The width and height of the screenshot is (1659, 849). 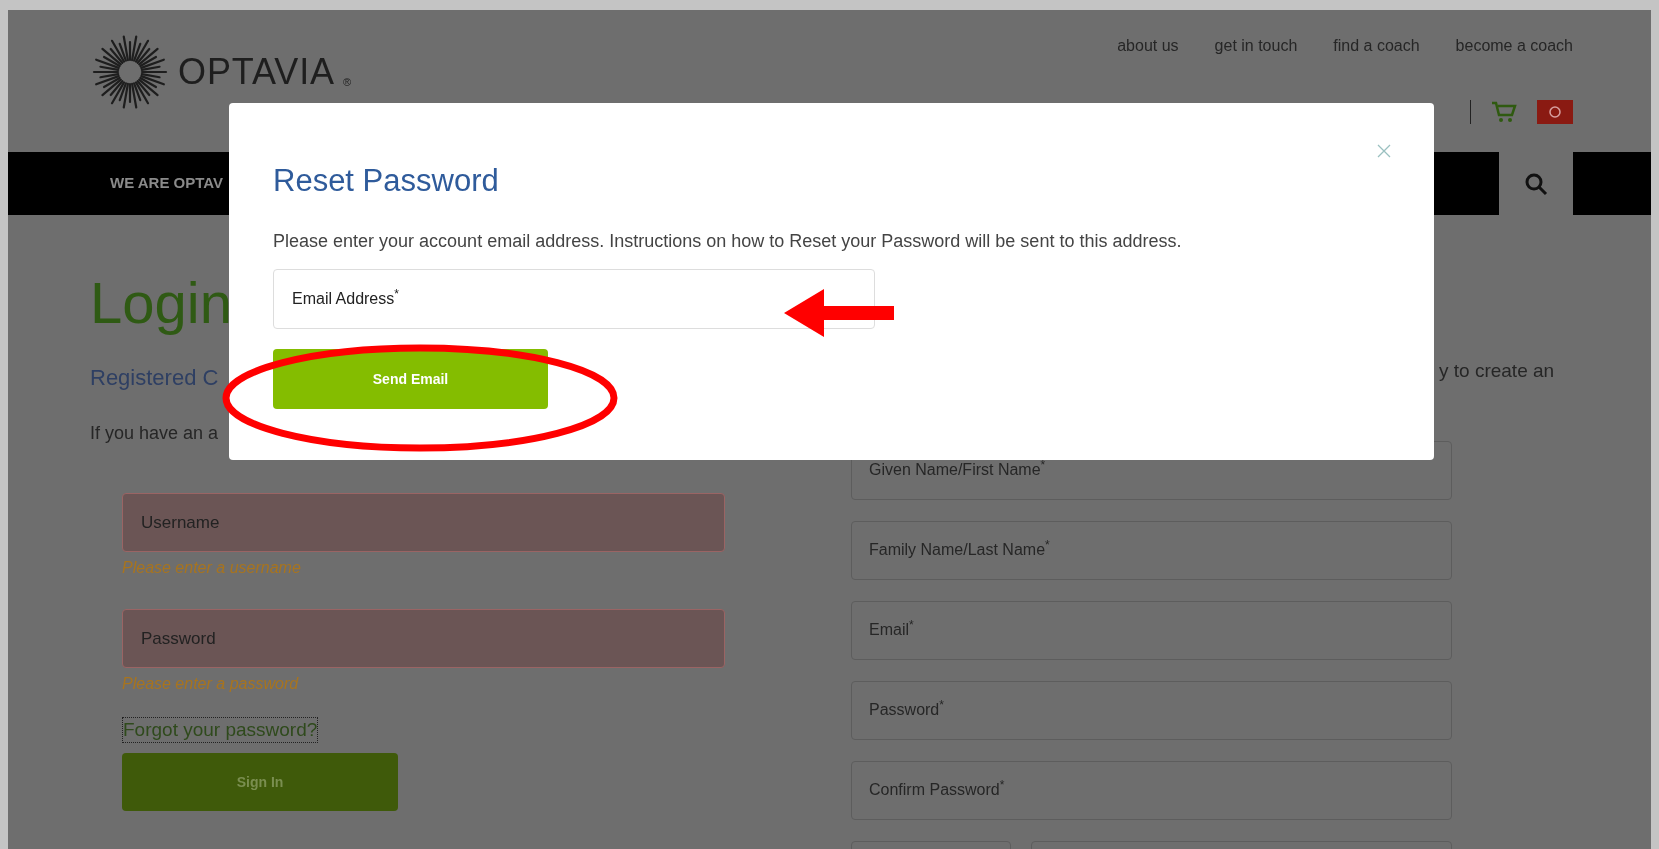 I want to click on intro-text: y to create an, so click(x=1497, y=371).